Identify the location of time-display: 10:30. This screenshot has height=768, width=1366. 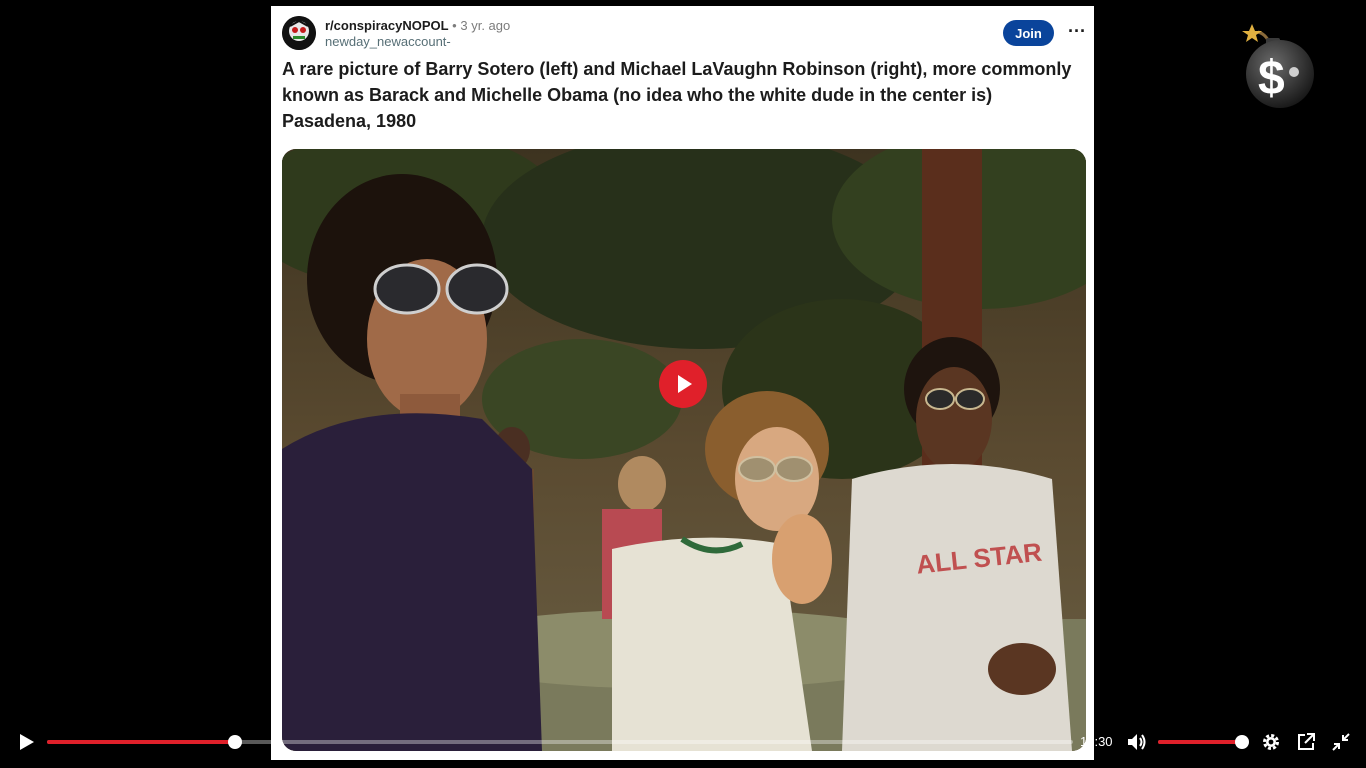
(1096, 741).